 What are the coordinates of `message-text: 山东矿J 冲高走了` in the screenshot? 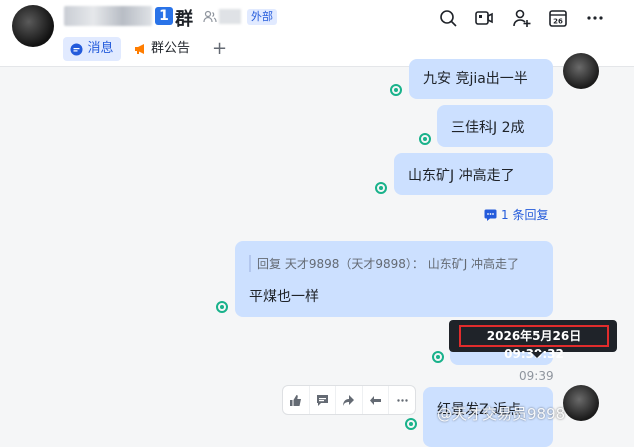 It's located at (461, 176).